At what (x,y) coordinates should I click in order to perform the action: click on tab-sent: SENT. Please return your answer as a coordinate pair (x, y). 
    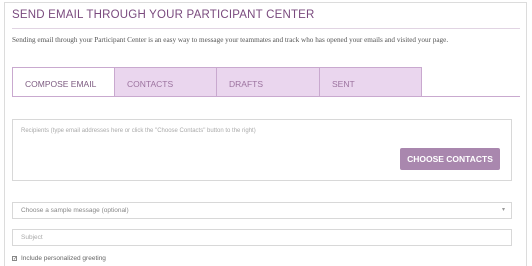
    Looking at the image, I should click on (370, 82).